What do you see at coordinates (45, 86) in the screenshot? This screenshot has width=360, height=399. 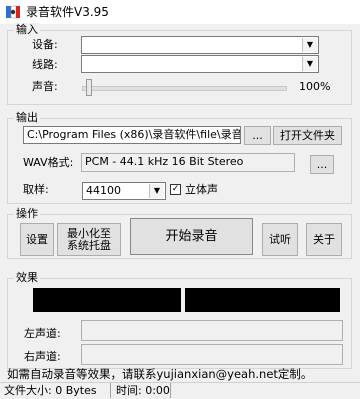 I see `volume-label: 声音:` at bounding box center [45, 86].